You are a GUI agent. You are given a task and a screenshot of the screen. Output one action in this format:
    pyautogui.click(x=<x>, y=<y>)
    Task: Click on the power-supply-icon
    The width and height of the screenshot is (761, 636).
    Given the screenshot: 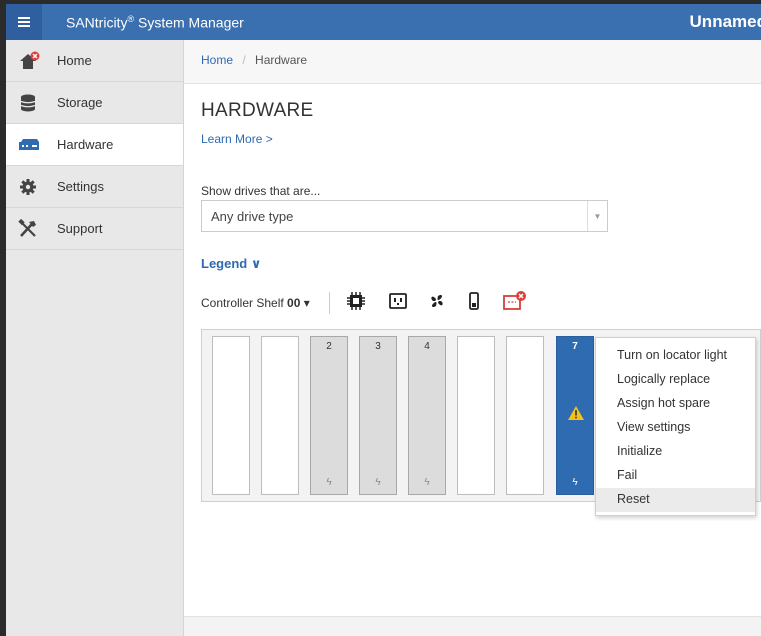 What is the action you would take?
    pyautogui.click(x=398, y=301)
    